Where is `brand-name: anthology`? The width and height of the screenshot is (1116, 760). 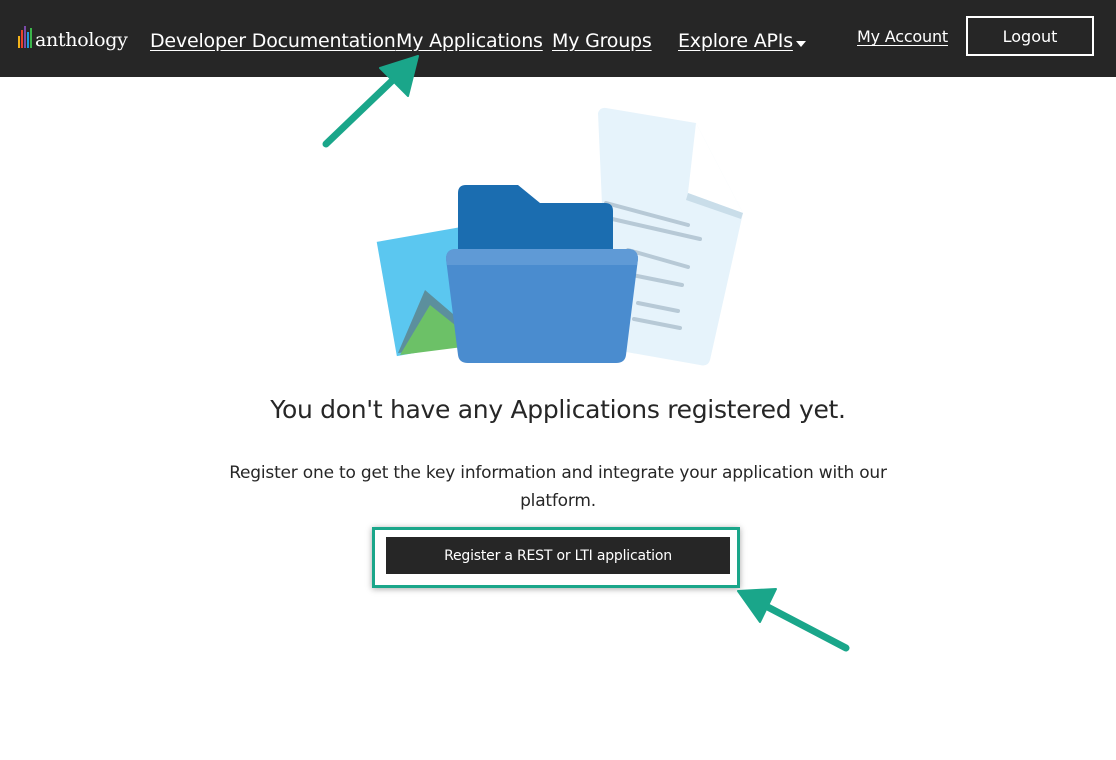
brand-name: anthology is located at coordinates (81, 40).